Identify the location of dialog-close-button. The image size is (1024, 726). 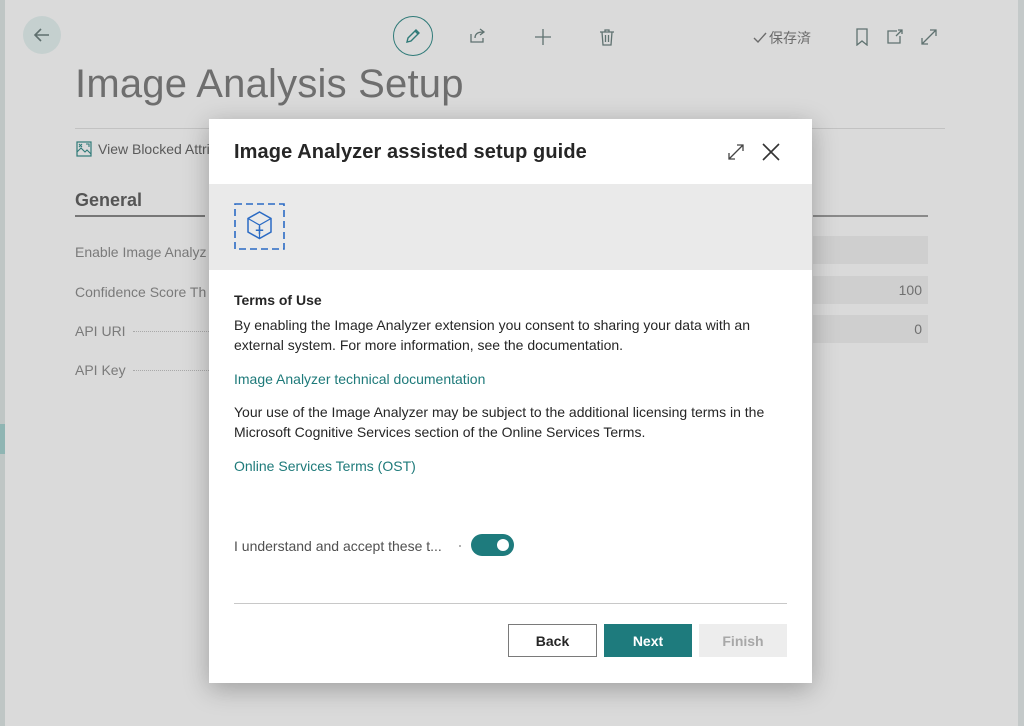
(771, 152).